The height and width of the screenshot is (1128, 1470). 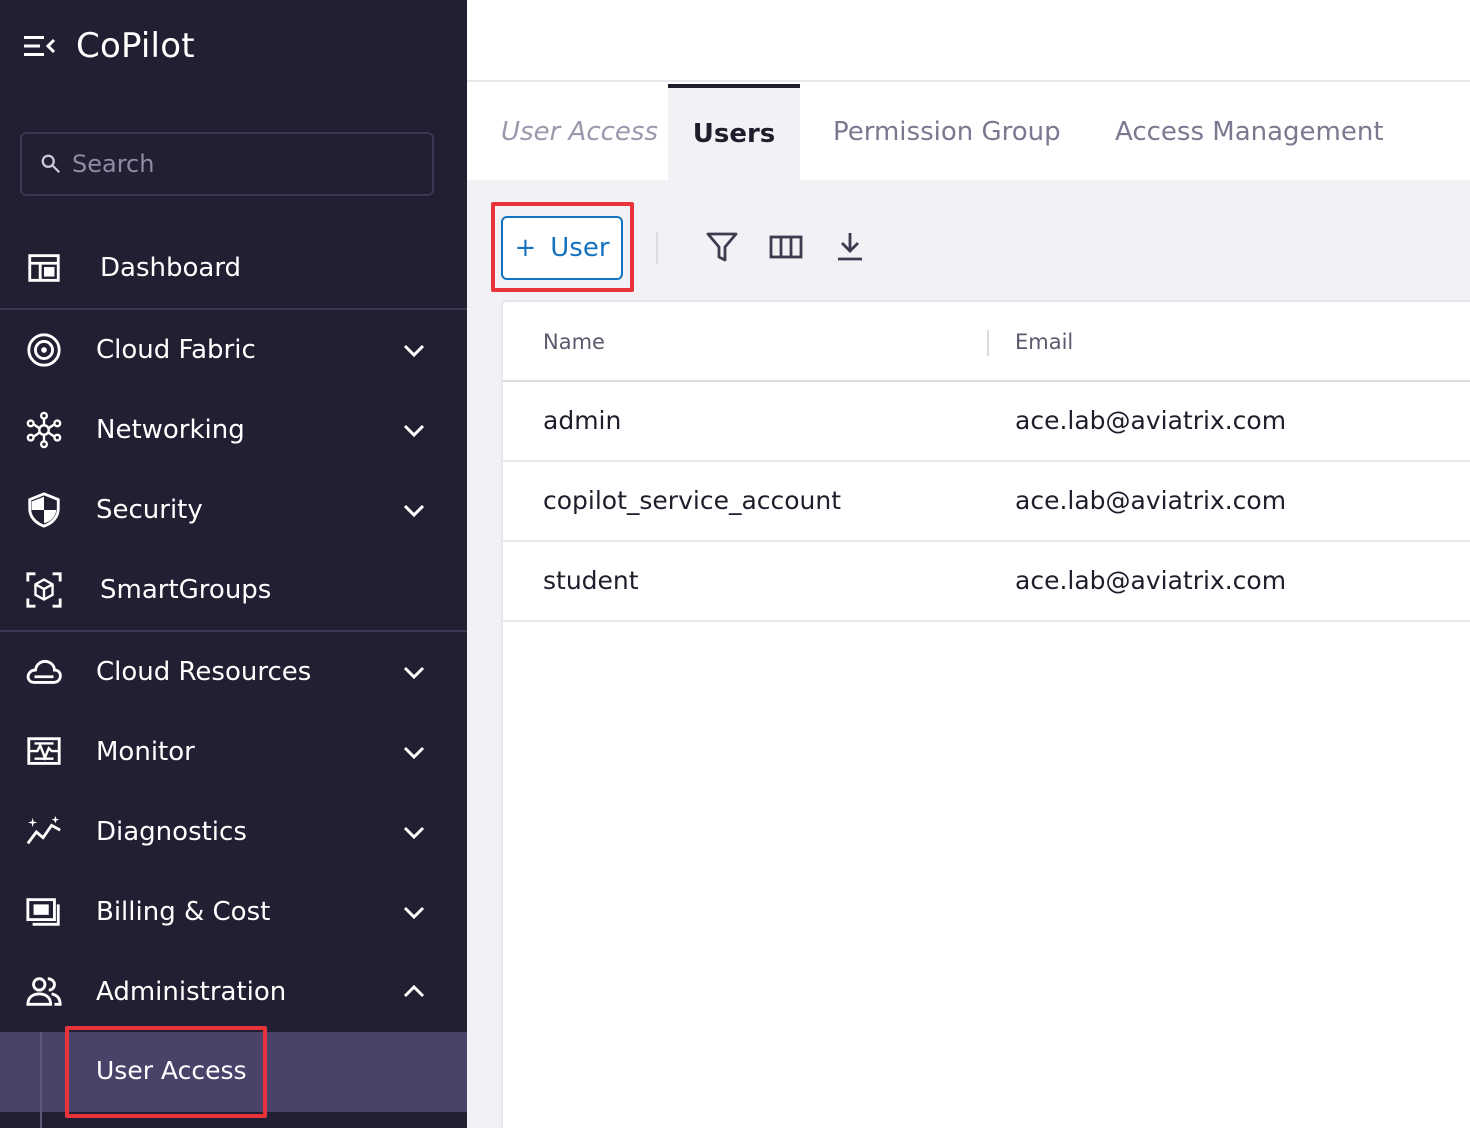 I want to click on brand: CoPilot, so click(x=109, y=46).